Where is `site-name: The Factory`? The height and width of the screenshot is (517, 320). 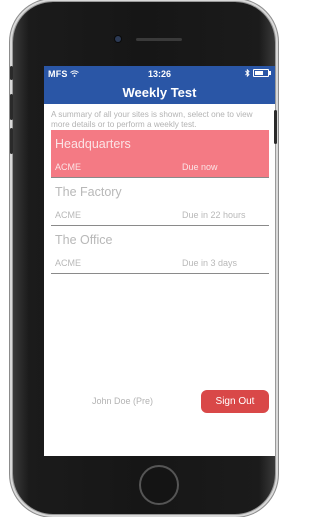 site-name: The Factory is located at coordinates (88, 192).